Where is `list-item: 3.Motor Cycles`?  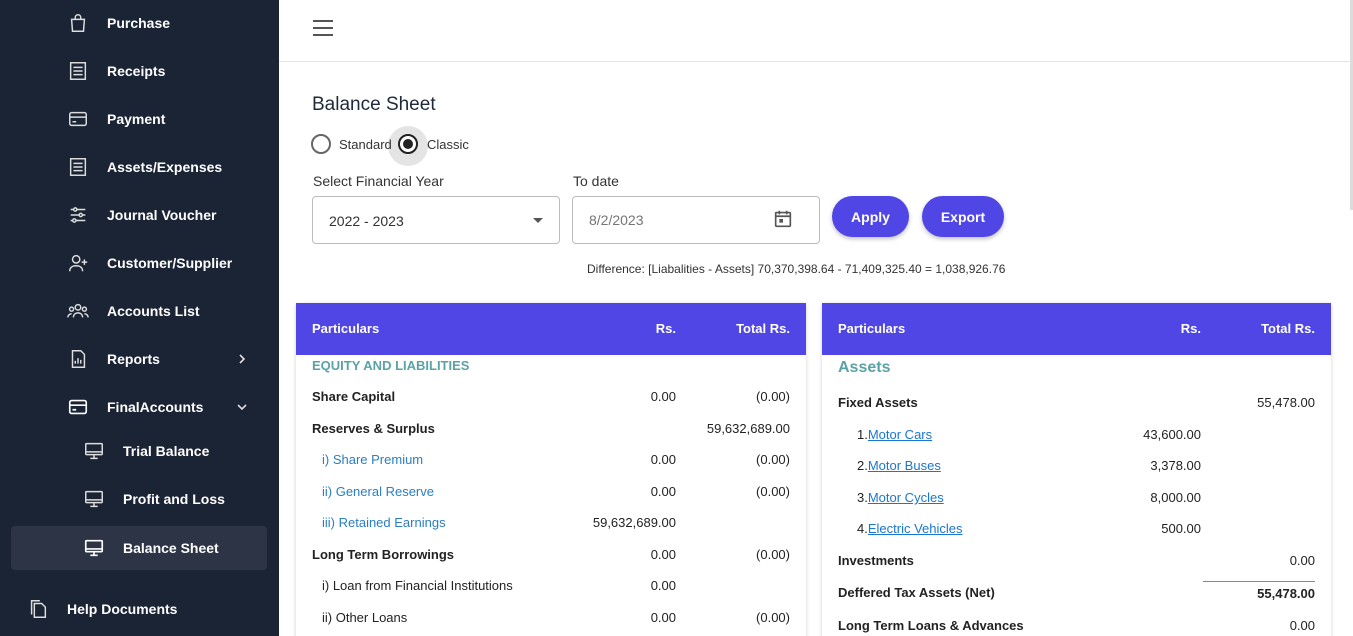
list-item: 3.Motor Cycles is located at coordinates (900, 497).